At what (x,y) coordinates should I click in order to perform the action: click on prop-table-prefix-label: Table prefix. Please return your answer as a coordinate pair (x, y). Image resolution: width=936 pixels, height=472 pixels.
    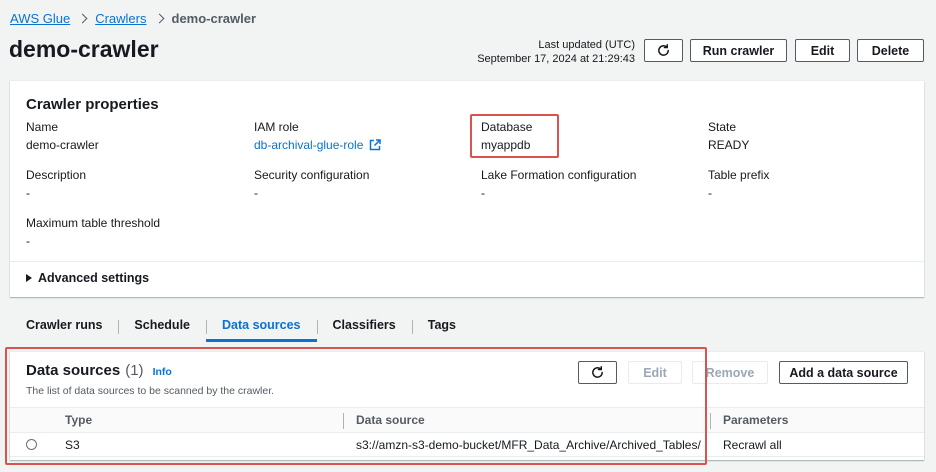
    Looking at the image, I should click on (739, 175).